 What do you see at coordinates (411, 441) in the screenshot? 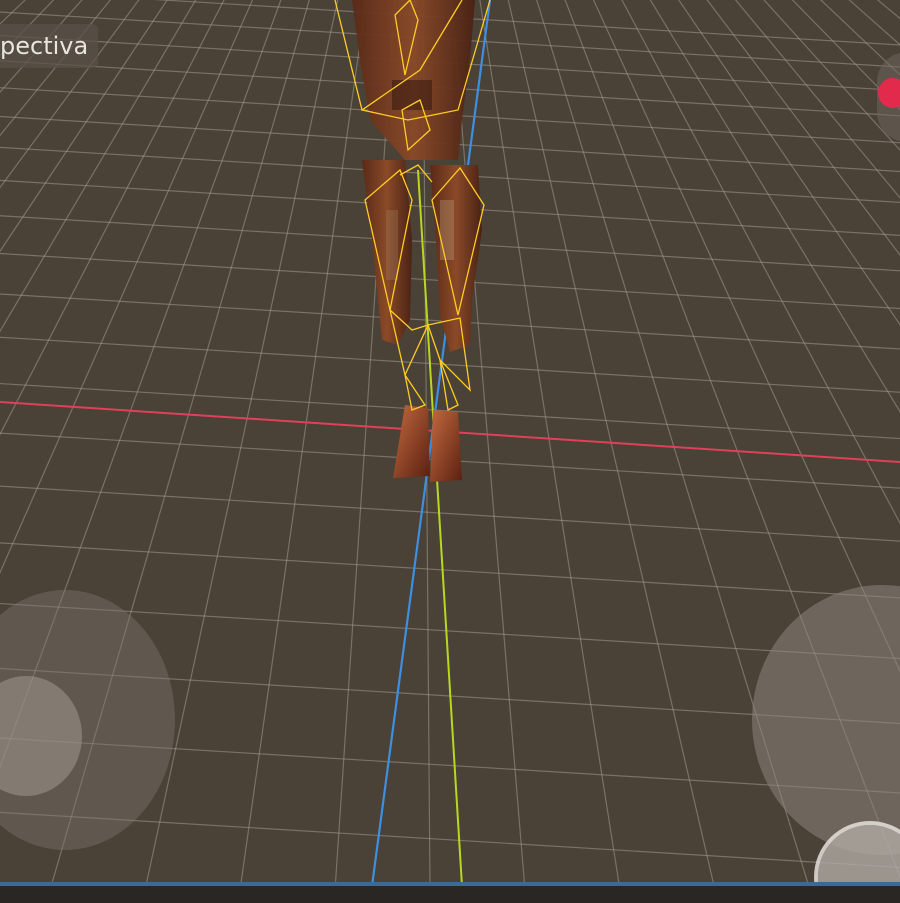
I see `character-left-foot` at bounding box center [411, 441].